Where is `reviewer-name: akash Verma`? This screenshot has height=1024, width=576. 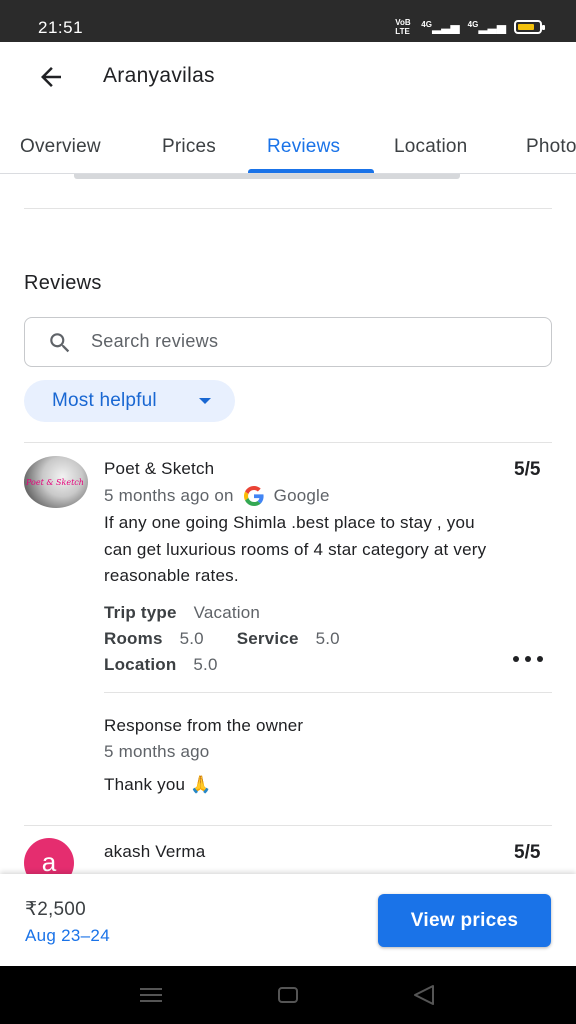 reviewer-name: akash Verma is located at coordinates (154, 852).